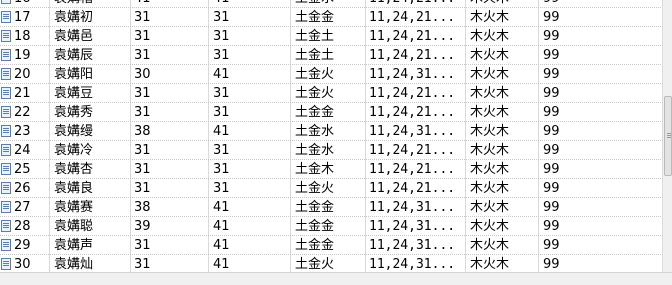 The height and width of the screenshot is (285, 672). What do you see at coordinates (22, 55) in the screenshot?
I see `row-id-cell: 19` at bounding box center [22, 55].